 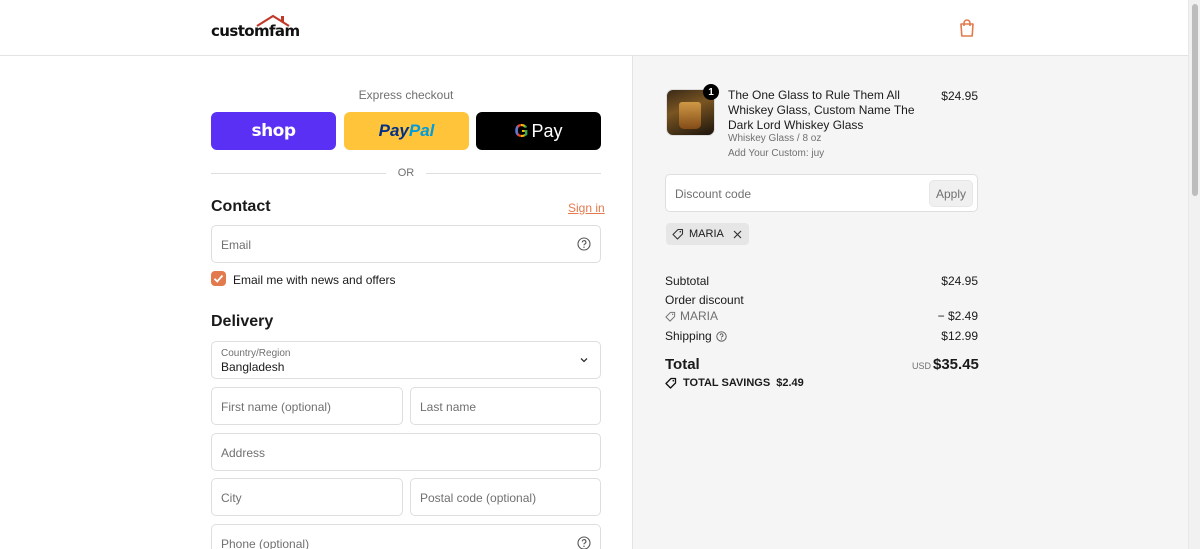 What do you see at coordinates (776, 153) in the screenshot?
I see `product-custom-option: Add Your Custom: juy` at bounding box center [776, 153].